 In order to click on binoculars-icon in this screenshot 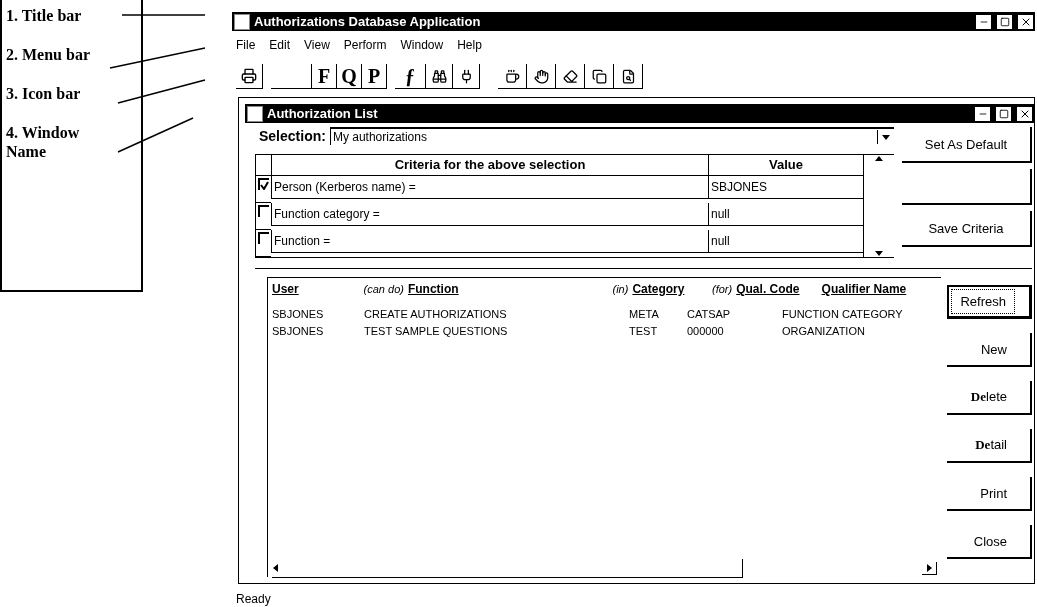, I will do `click(439, 76)`.